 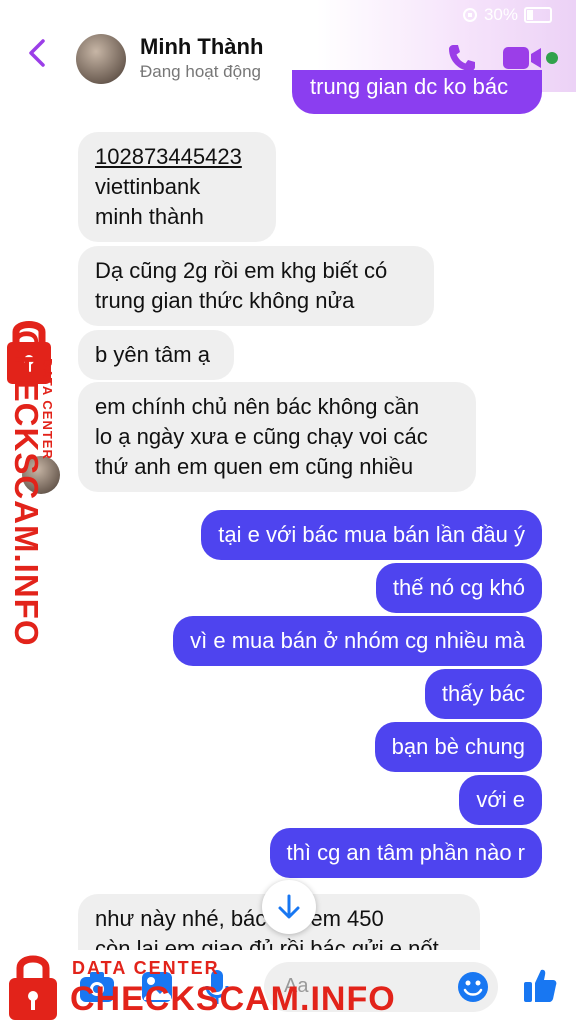 What do you see at coordinates (225, 300) in the screenshot?
I see `message-line: trung gian thức không nửa` at bounding box center [225, 300].